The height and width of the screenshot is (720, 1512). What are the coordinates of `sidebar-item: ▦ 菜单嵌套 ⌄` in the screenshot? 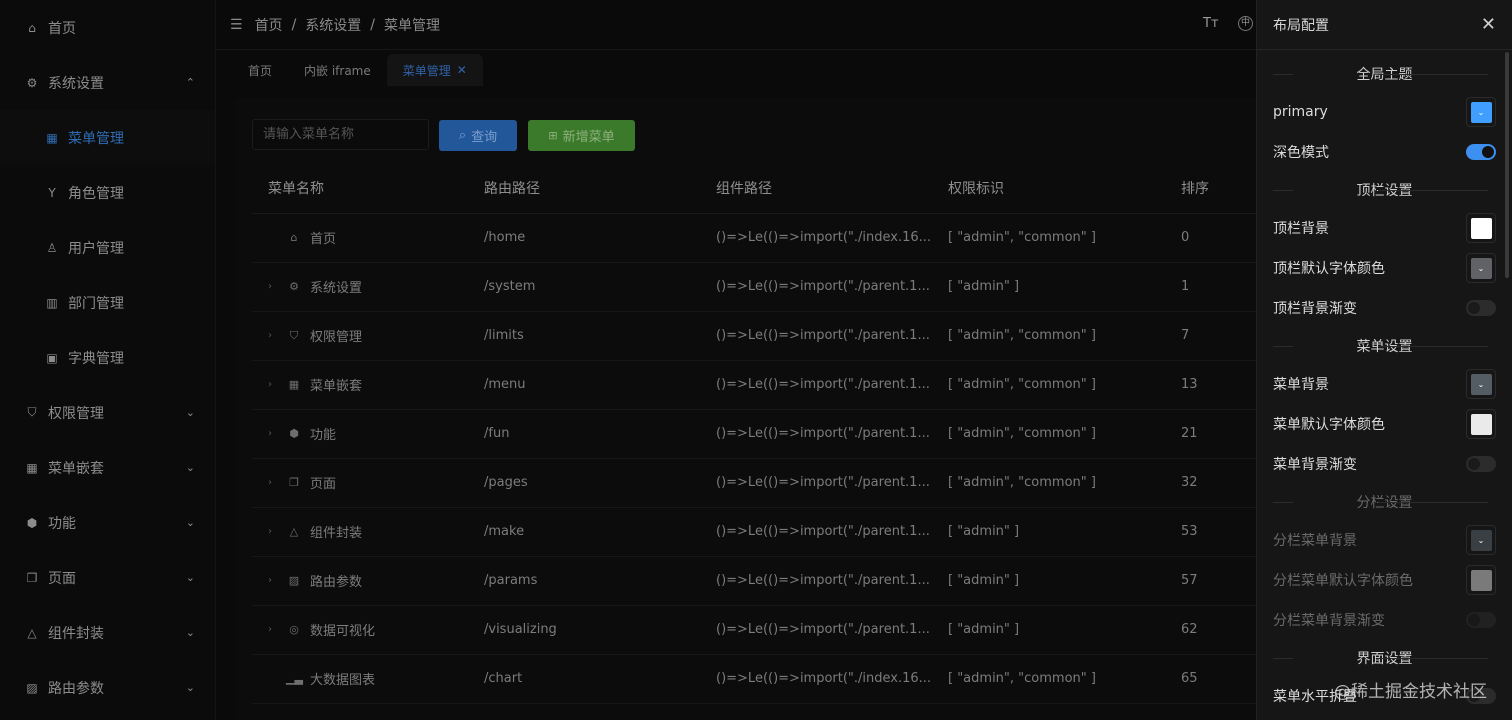 It's located at (107, 467).